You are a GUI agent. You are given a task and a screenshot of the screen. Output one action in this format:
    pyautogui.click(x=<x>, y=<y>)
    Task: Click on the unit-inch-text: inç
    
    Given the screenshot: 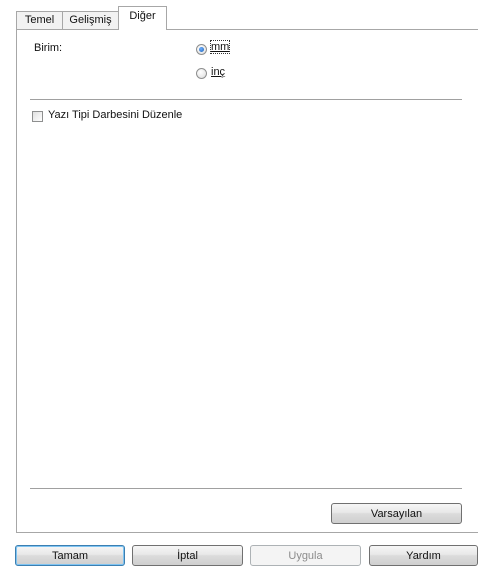 What is the action you would take?
    pyautogui.click(x=218, y=72)
    